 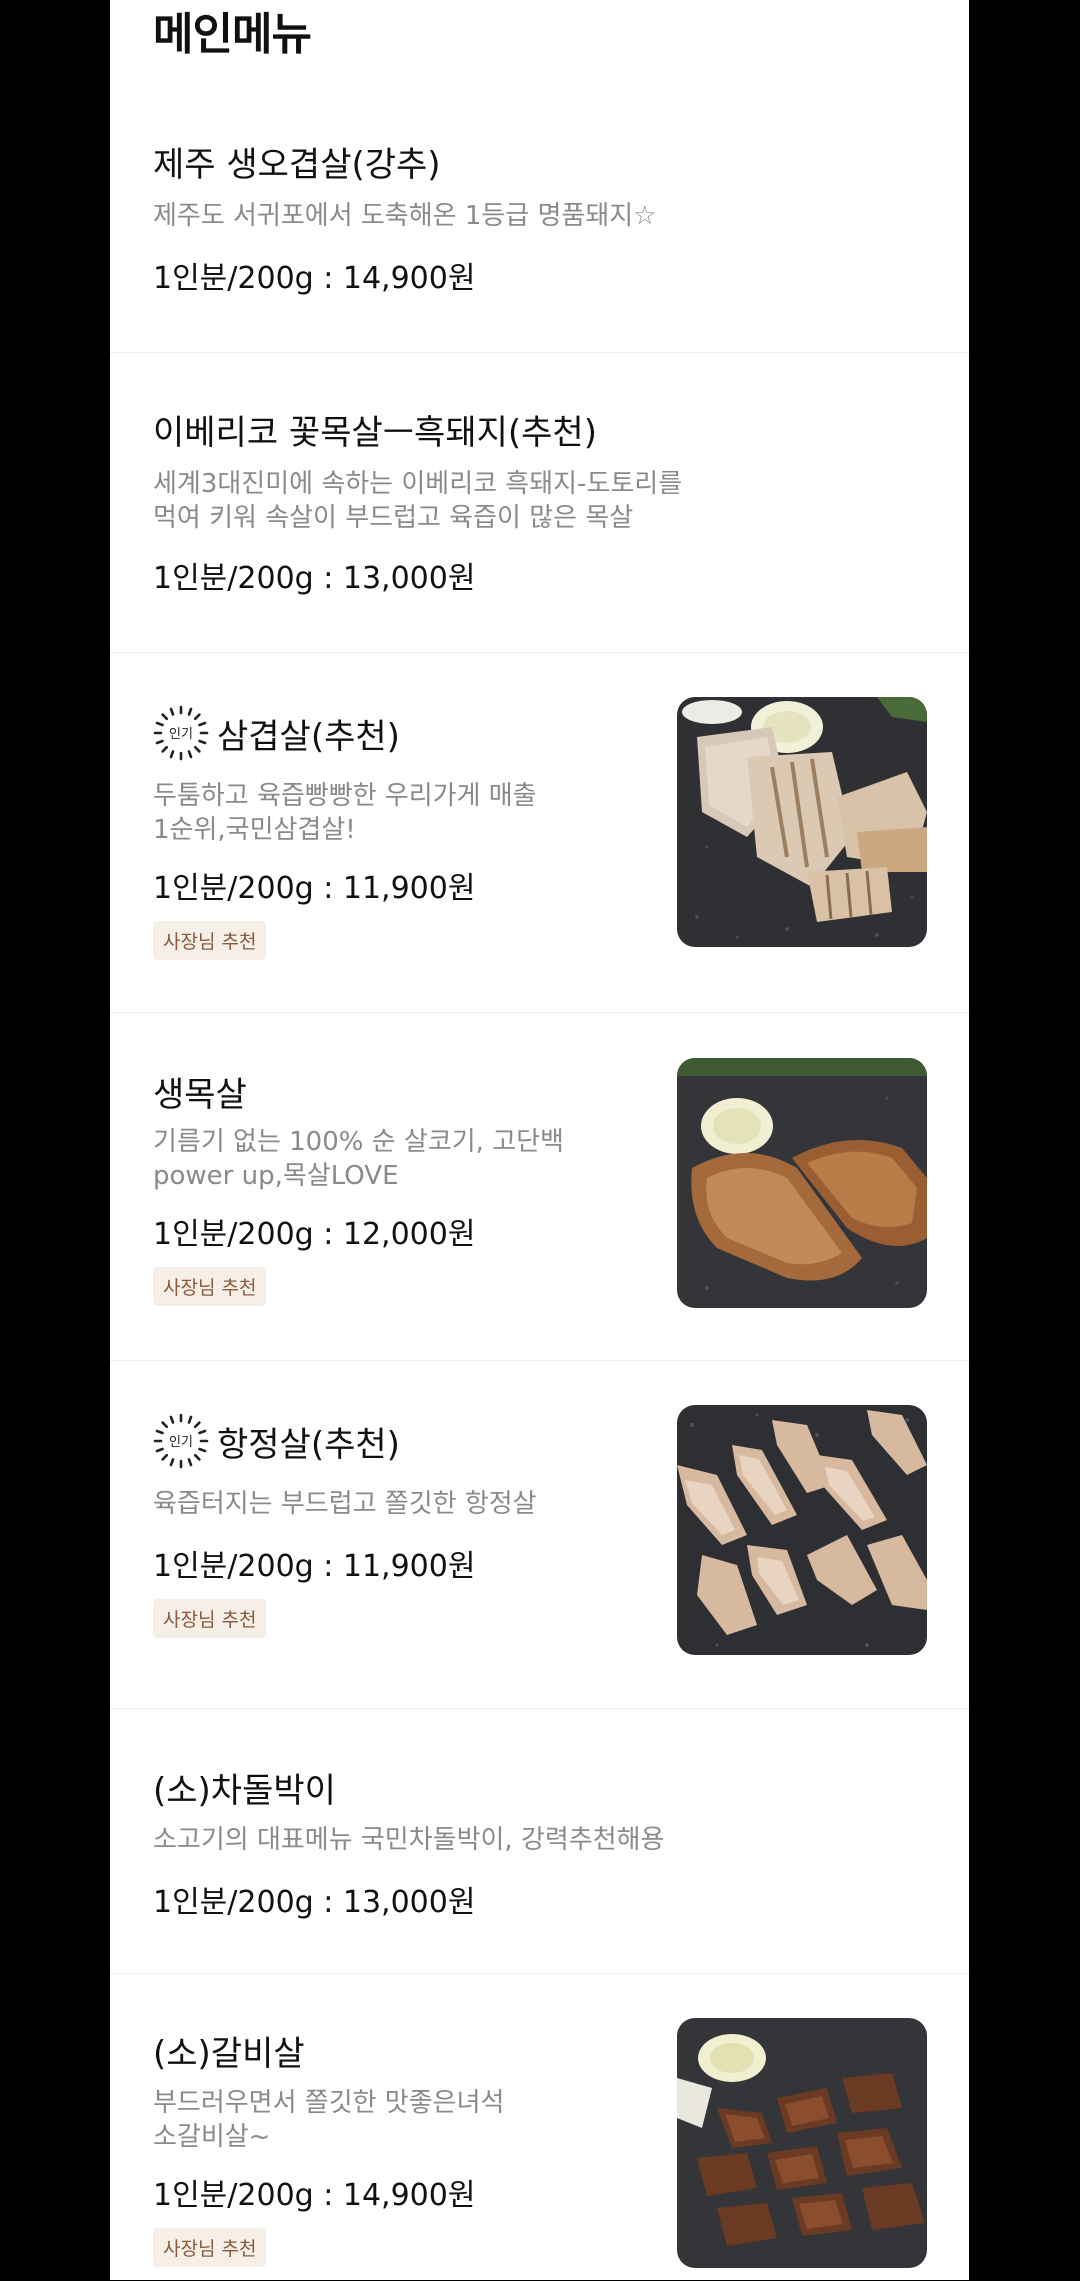 I want to click on menu-item-name: 인기 삼겹살(추천), so click(x=276, y=733).